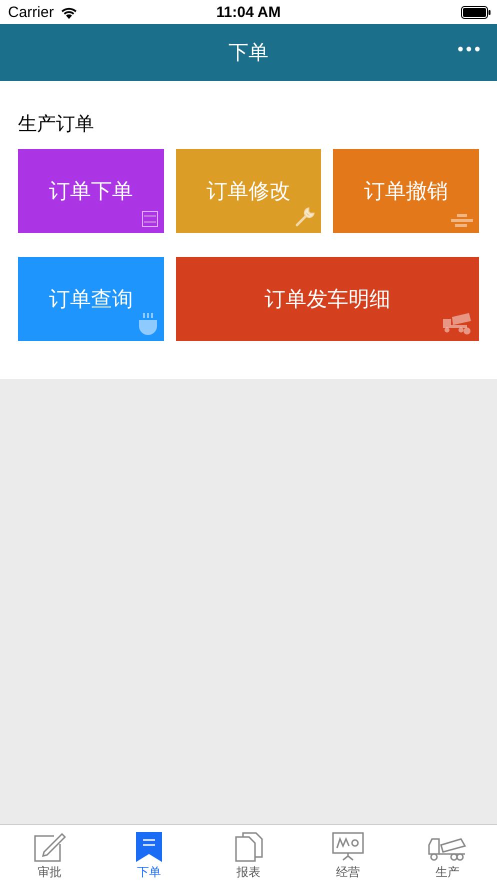 The width and height of the screenshot is (497, 883). I want to click on tab-item: 审批, so click(50, 854).